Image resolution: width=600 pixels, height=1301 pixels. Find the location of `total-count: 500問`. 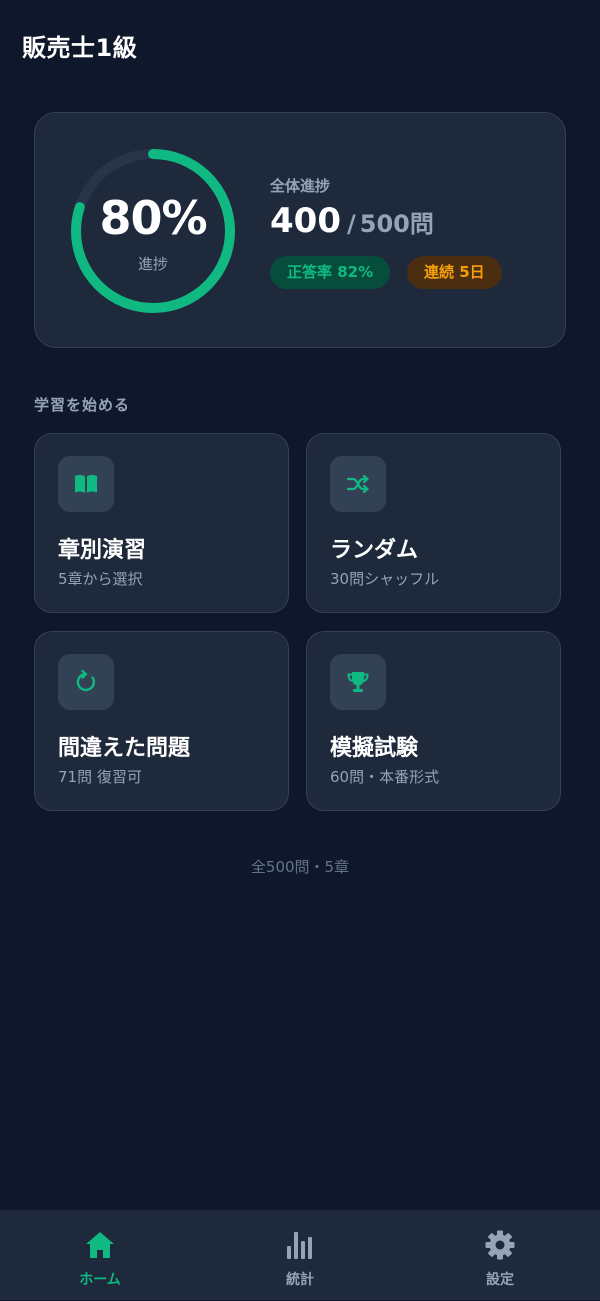

total-count: 500問 is located at coordinates (396, 224).